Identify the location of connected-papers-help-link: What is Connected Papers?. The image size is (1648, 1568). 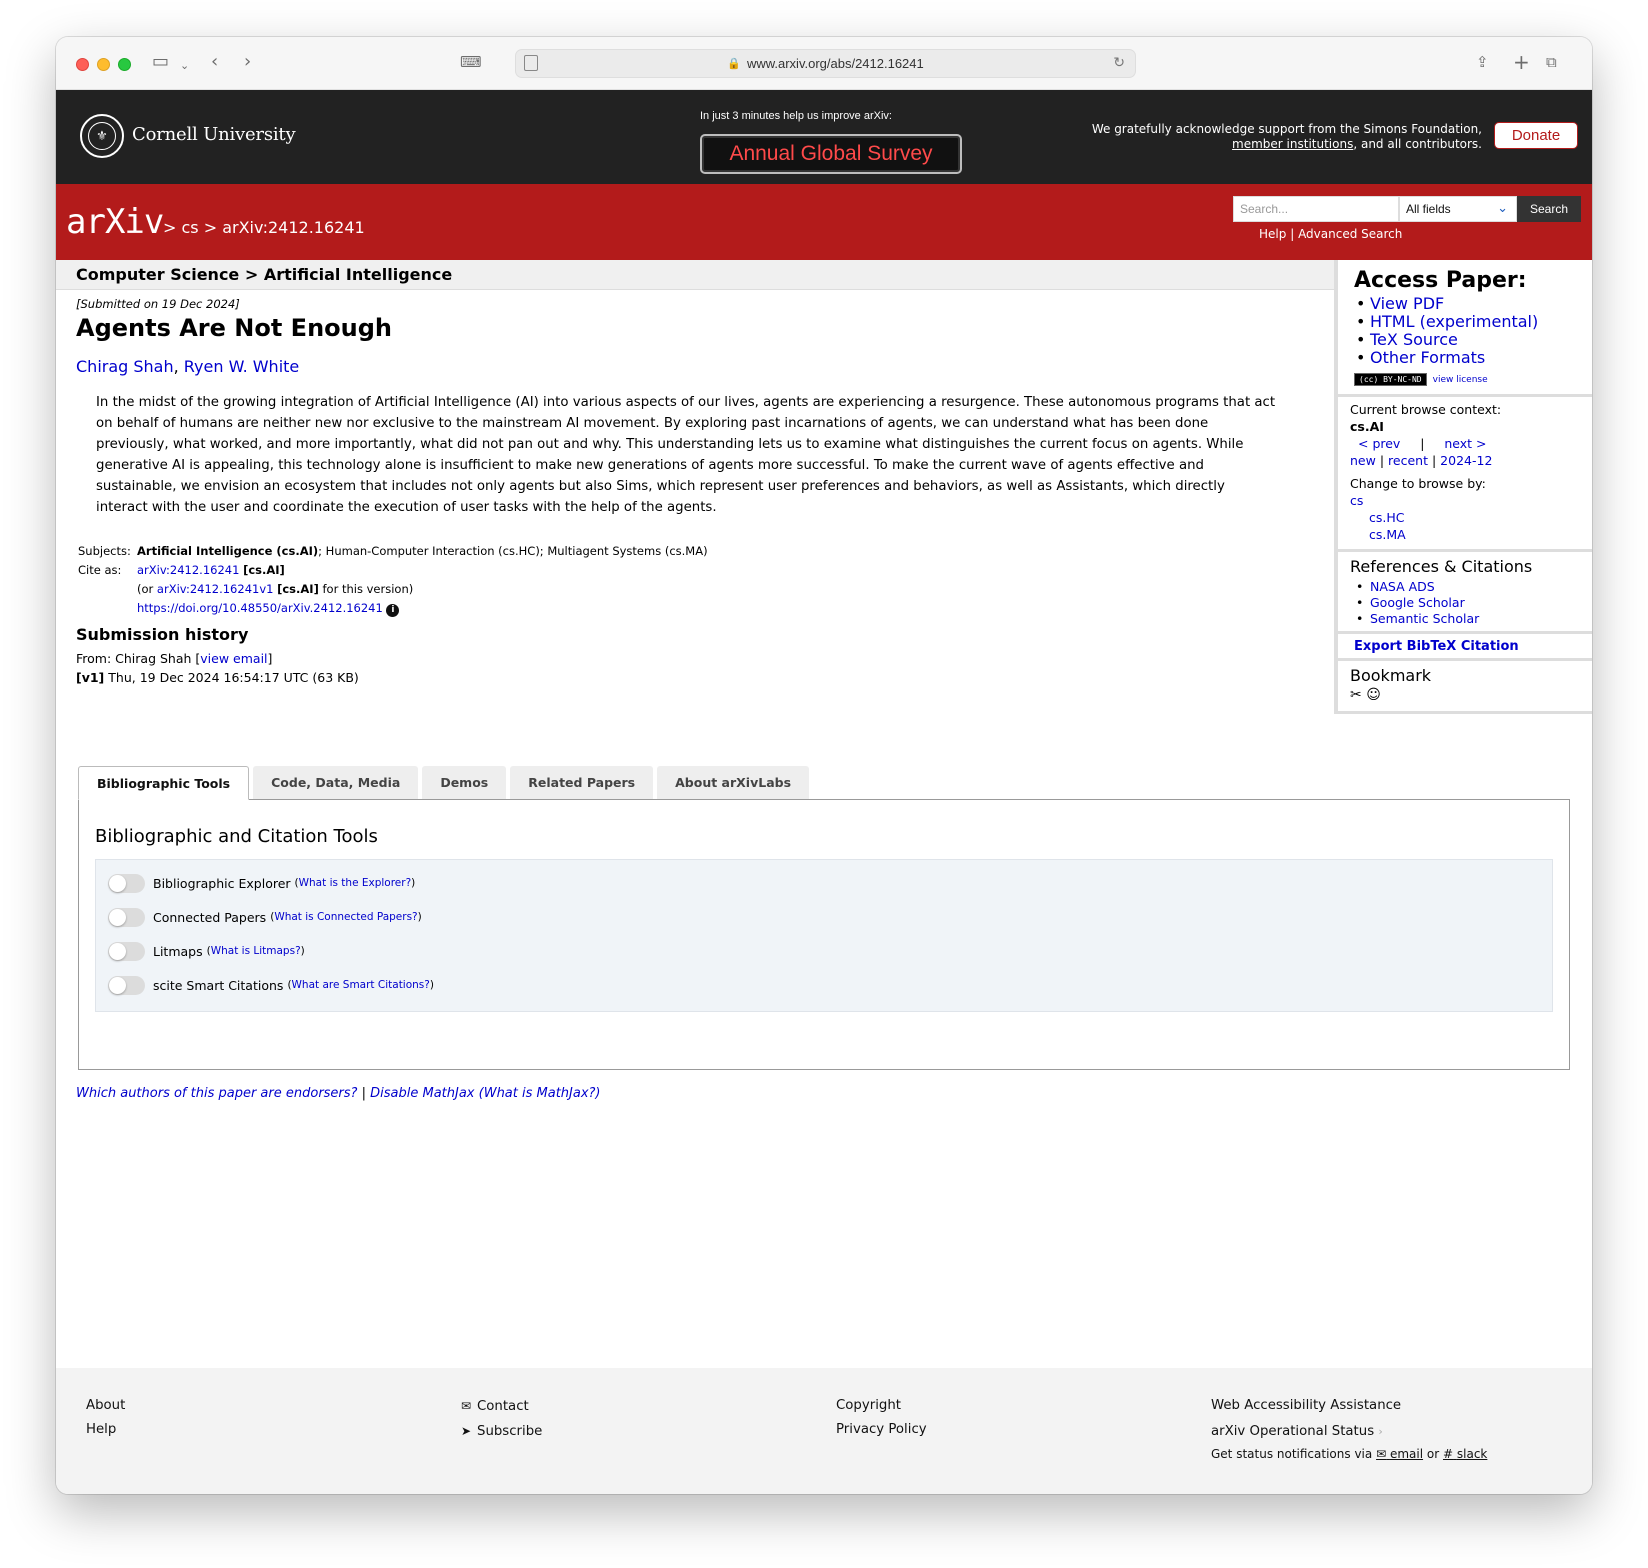
(345, 917).